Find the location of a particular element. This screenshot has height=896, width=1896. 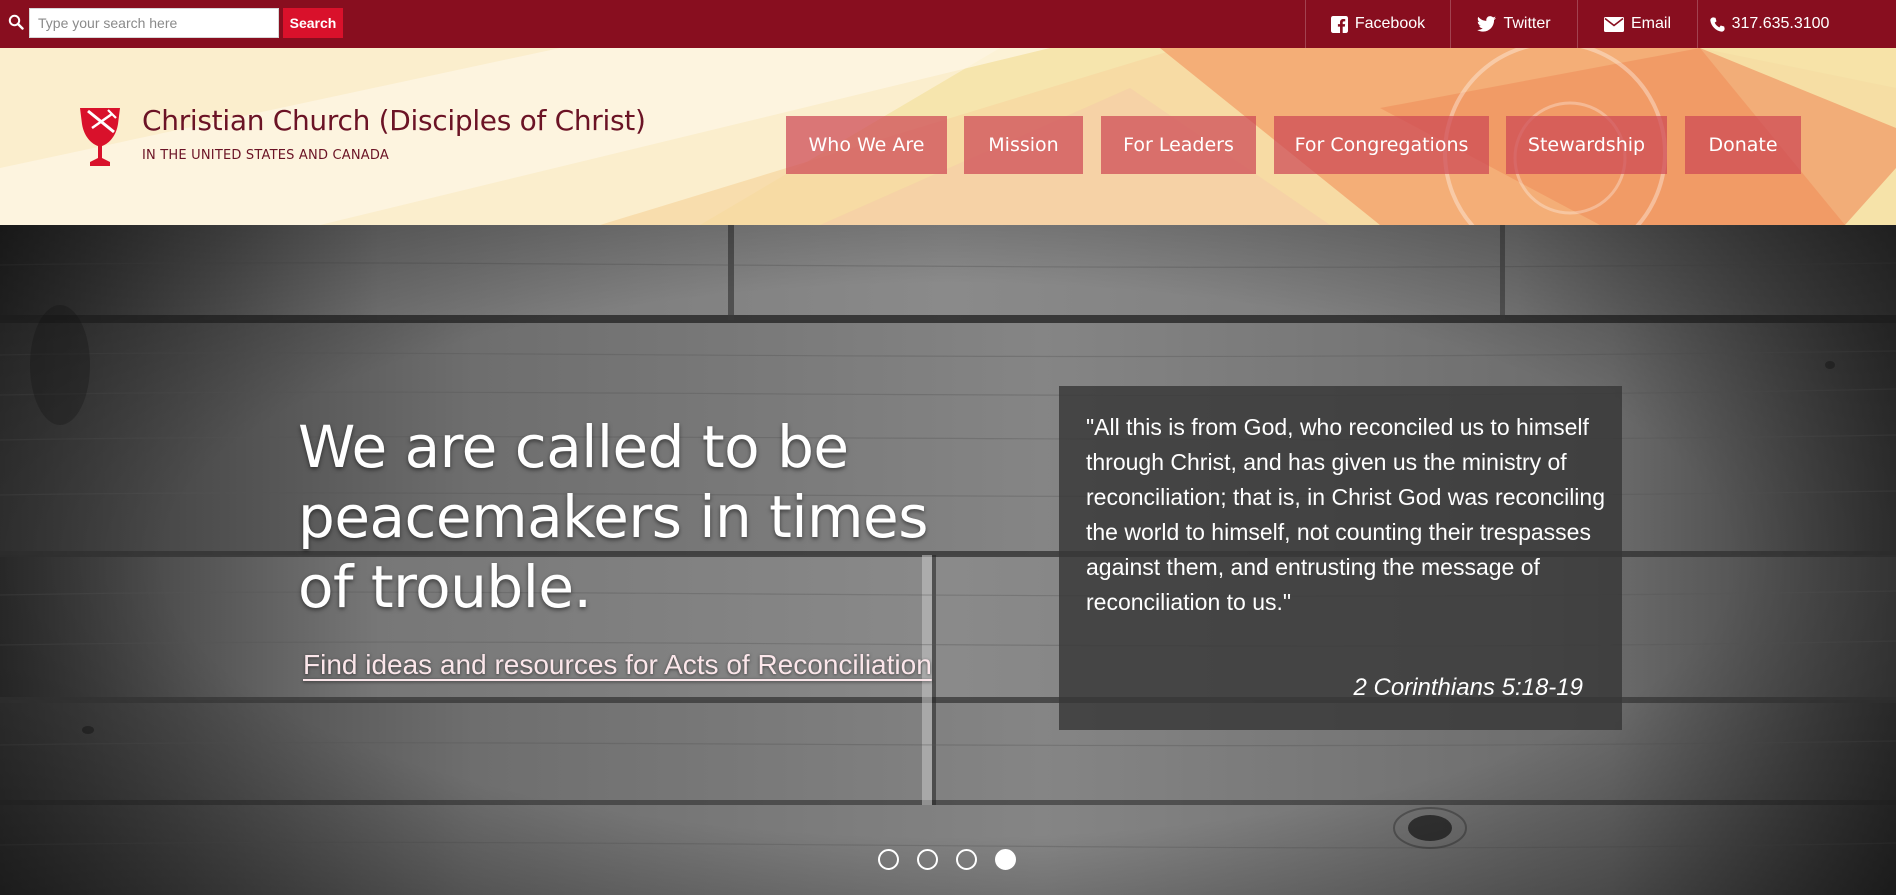

phone-label: 317.635.3100 is located at coordinates (1780, 23).